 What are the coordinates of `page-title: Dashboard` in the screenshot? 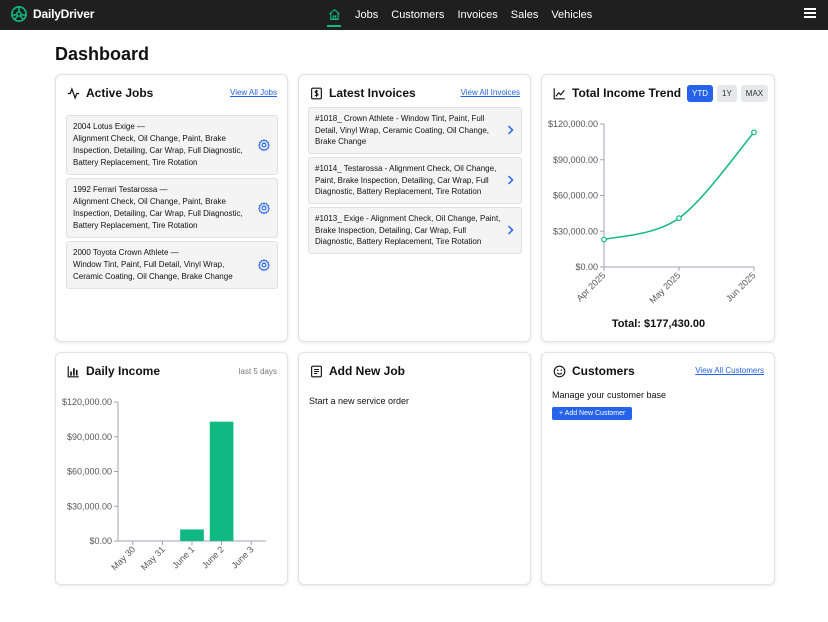 It's located at (102, 54).